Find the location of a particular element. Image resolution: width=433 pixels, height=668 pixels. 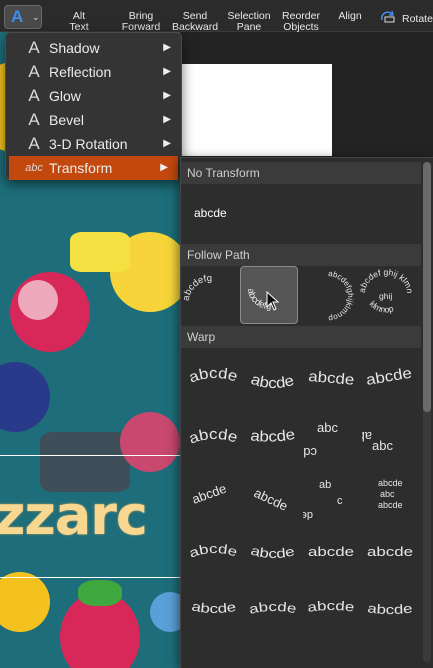

warp-style-1: abcde is located at coordinates (215, 380).